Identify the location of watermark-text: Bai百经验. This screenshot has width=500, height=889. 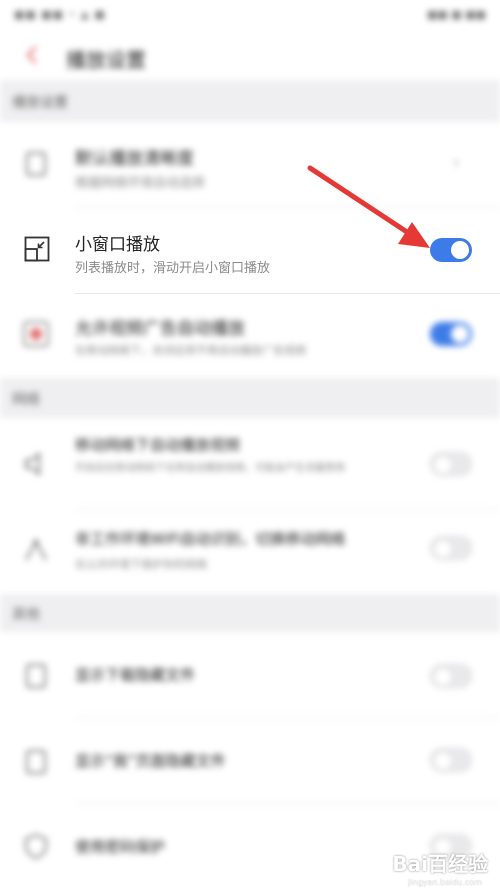
(440, 864).